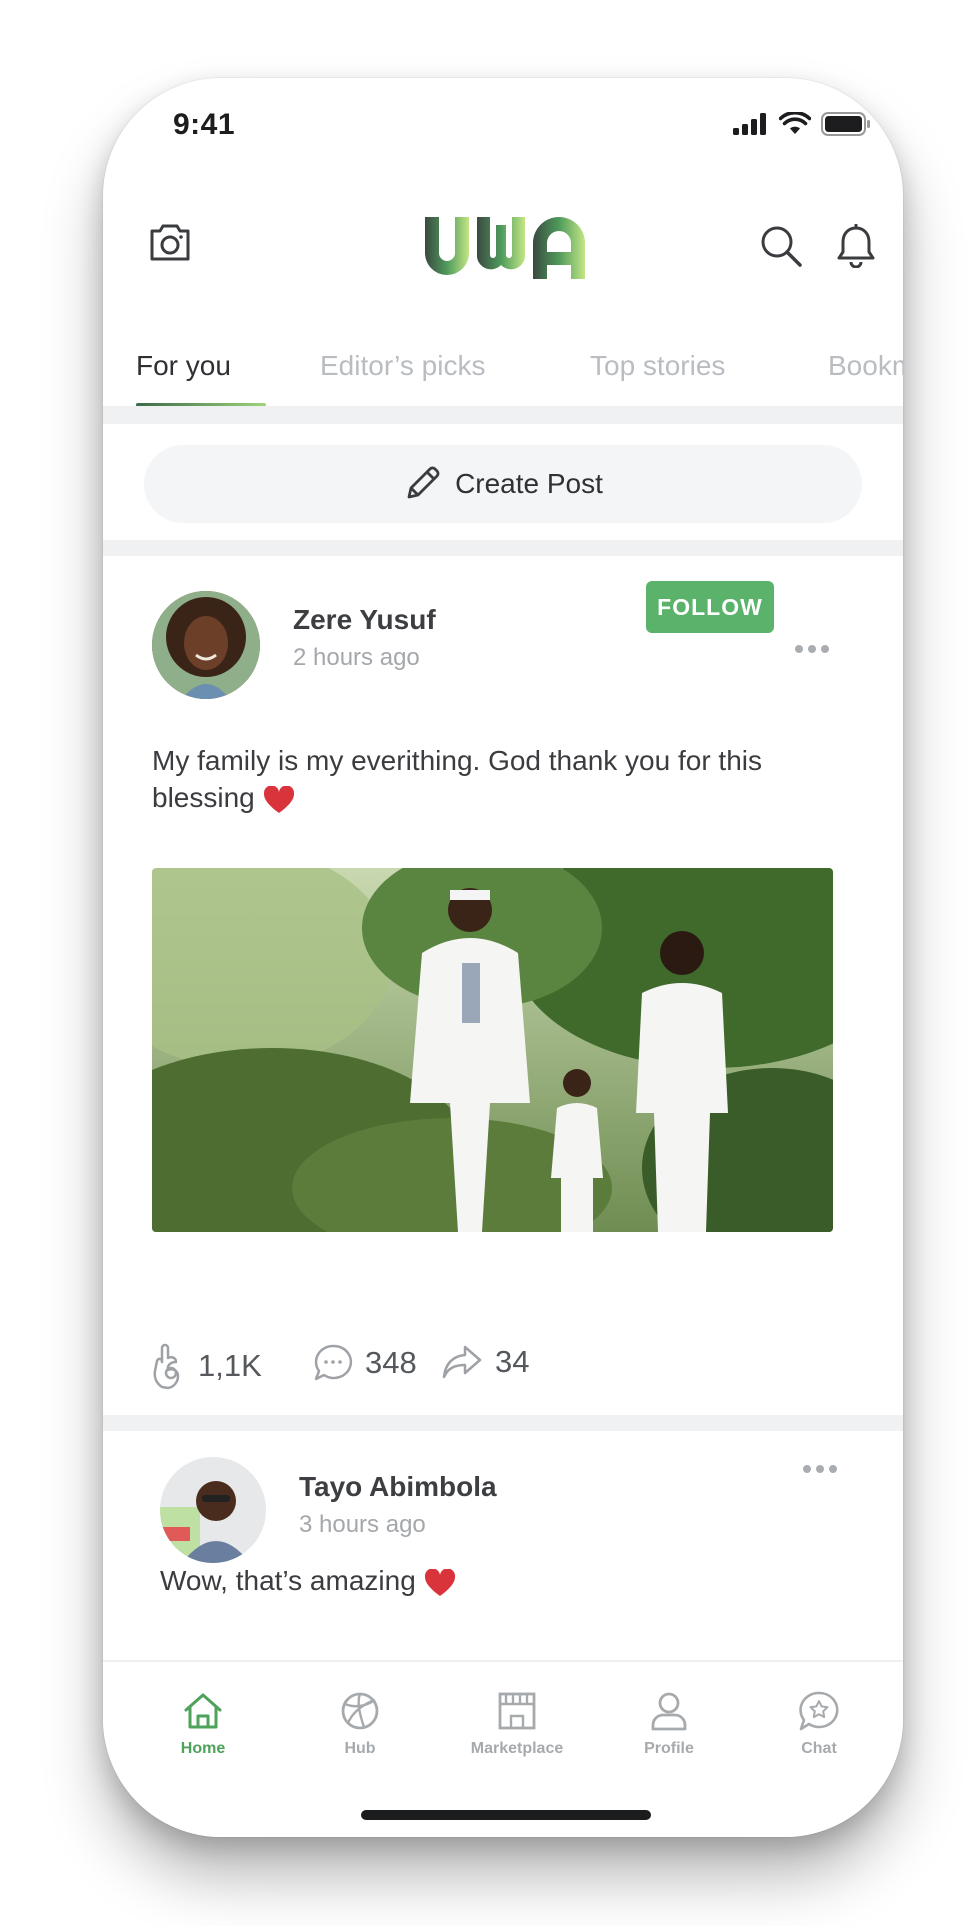  What do you see at coordinates (356, 657) in the screenshot?
I see `post-time: 2 hours ago` at bounding box center [356, 657].